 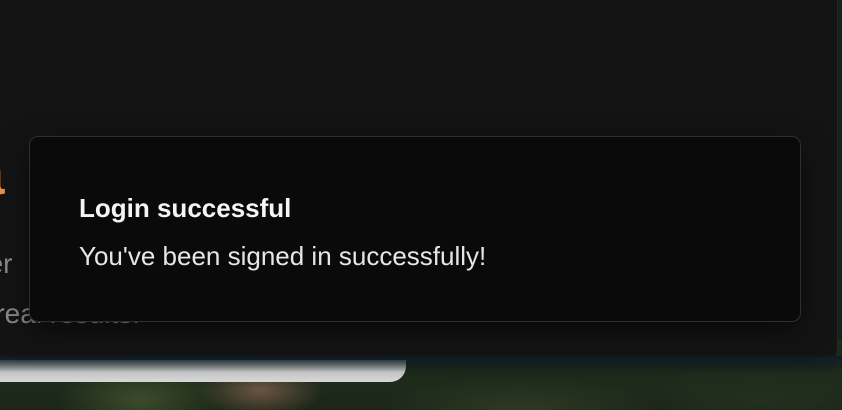 What do you see at coordinates (421, 364) in the screenshot?
I see `panel-edge` at bounding box center [421, 364].